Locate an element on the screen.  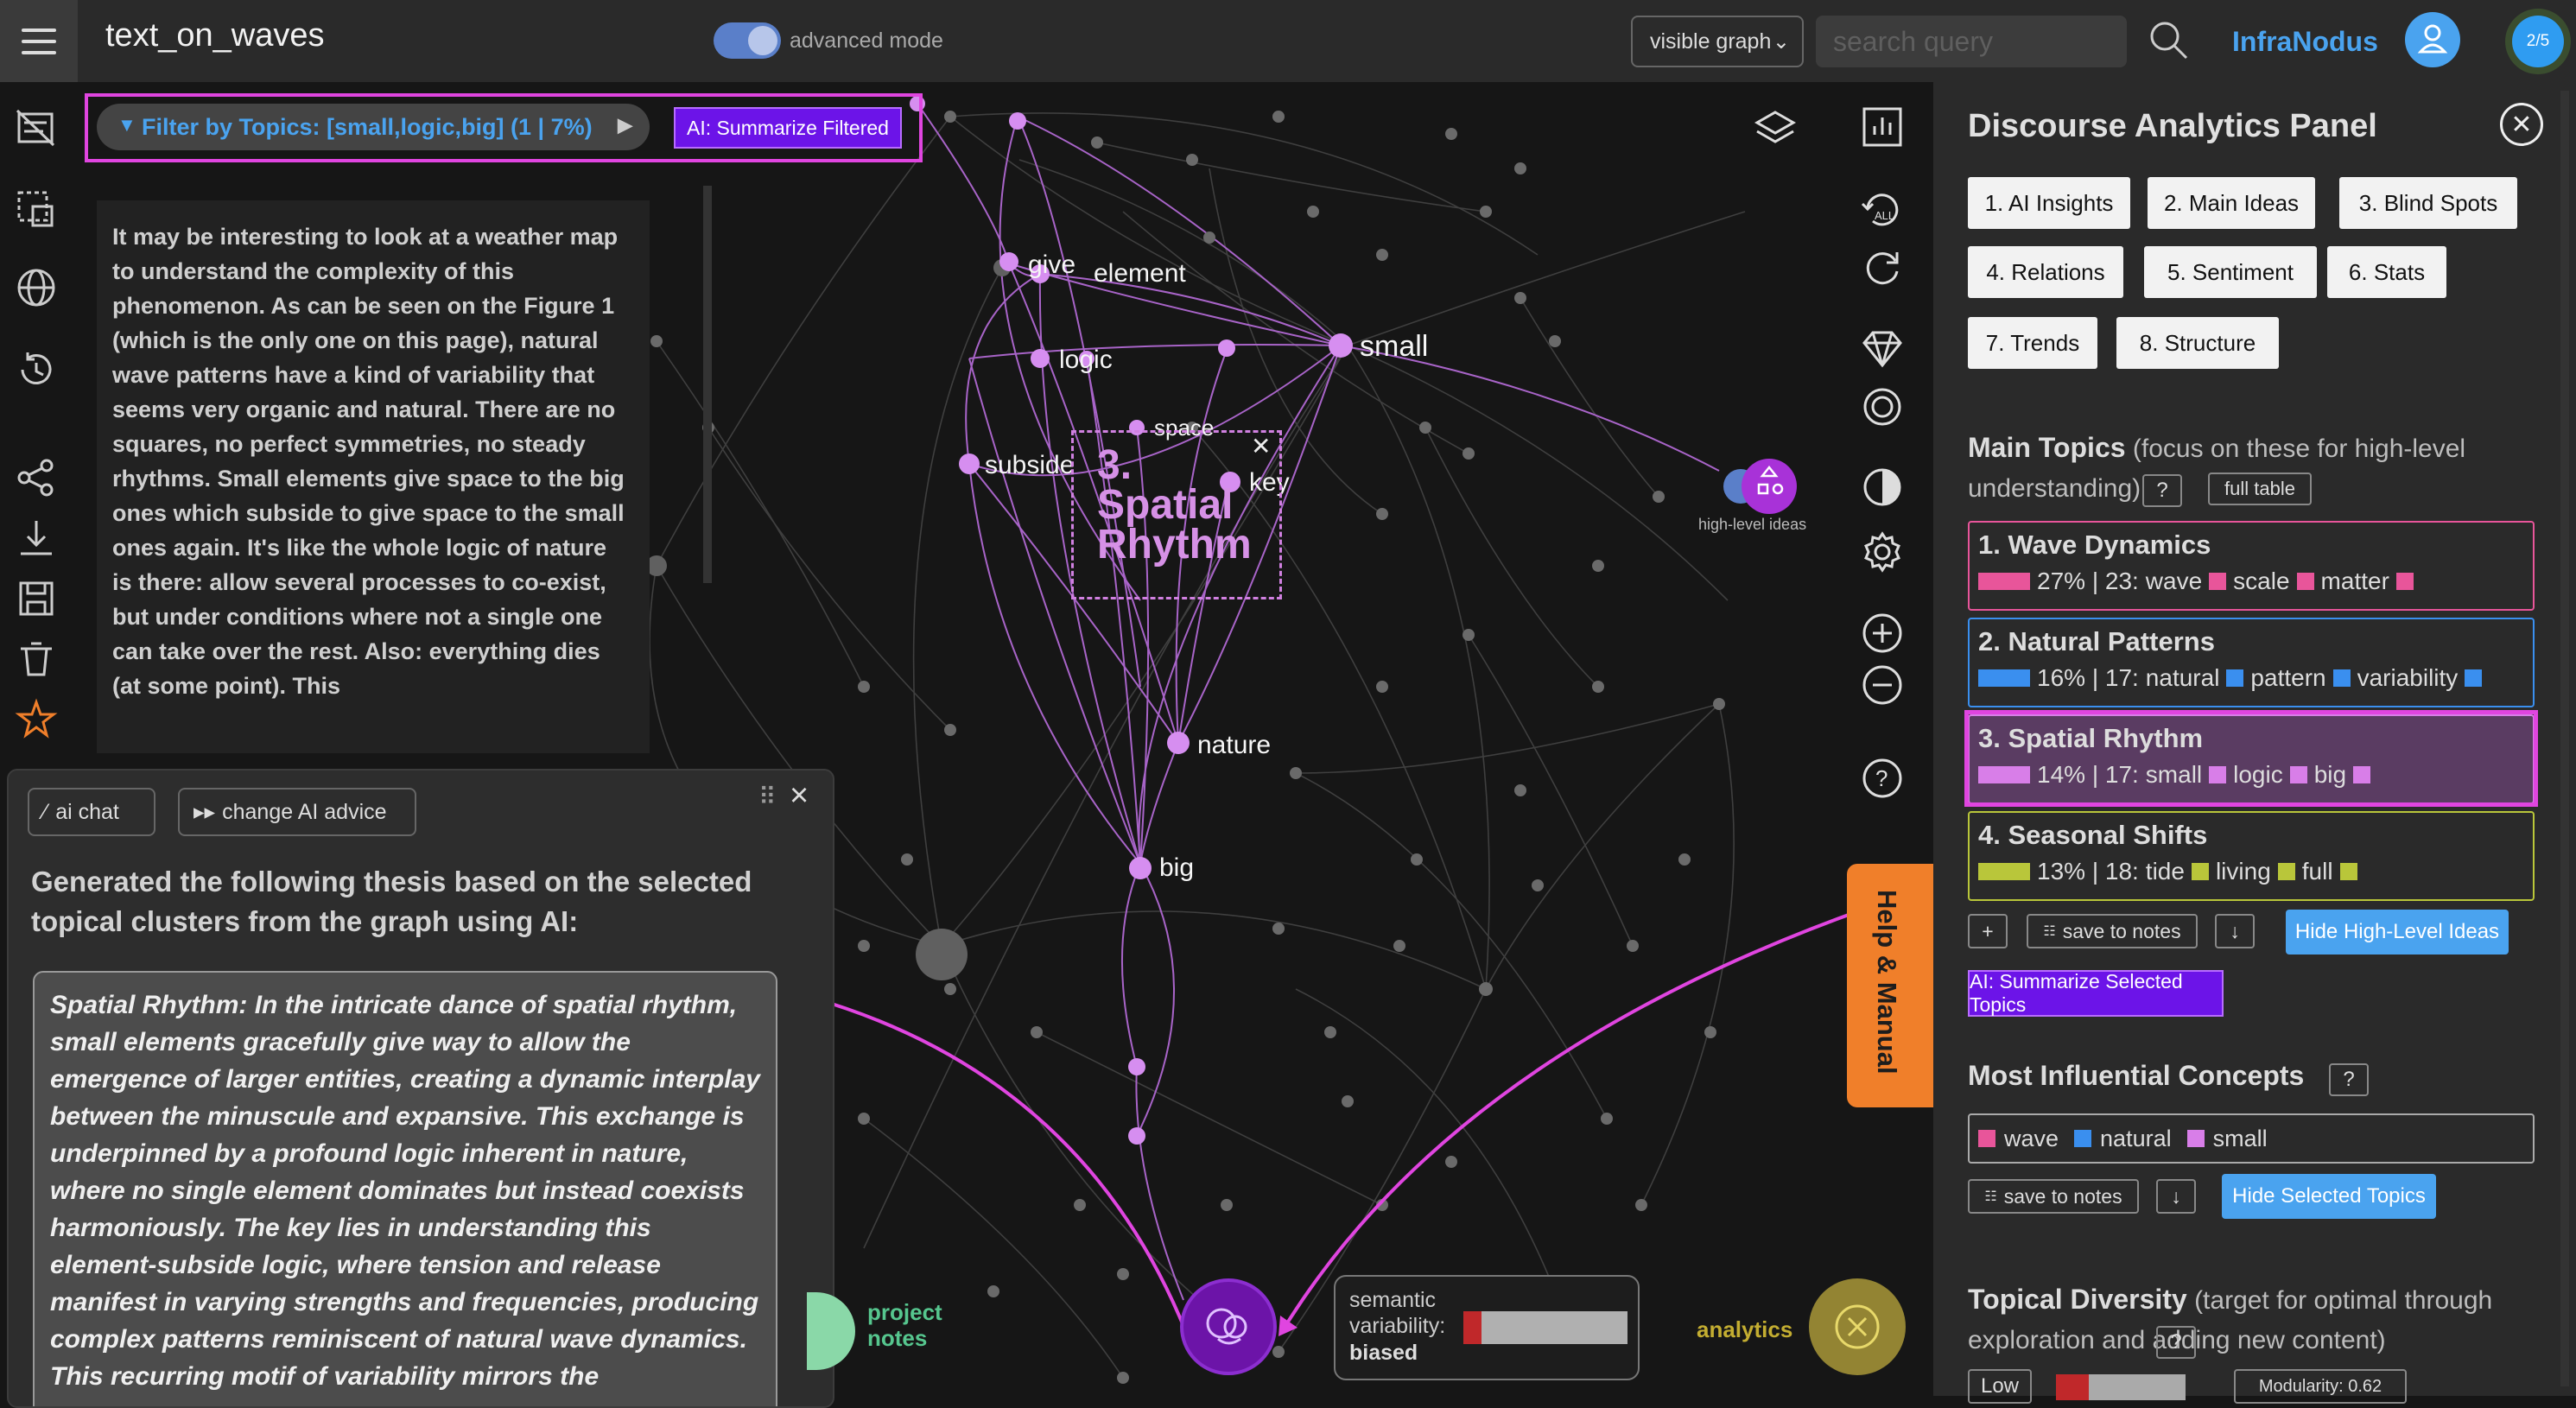
analytics-label: analytics is located at coordinates (1744, 1330).